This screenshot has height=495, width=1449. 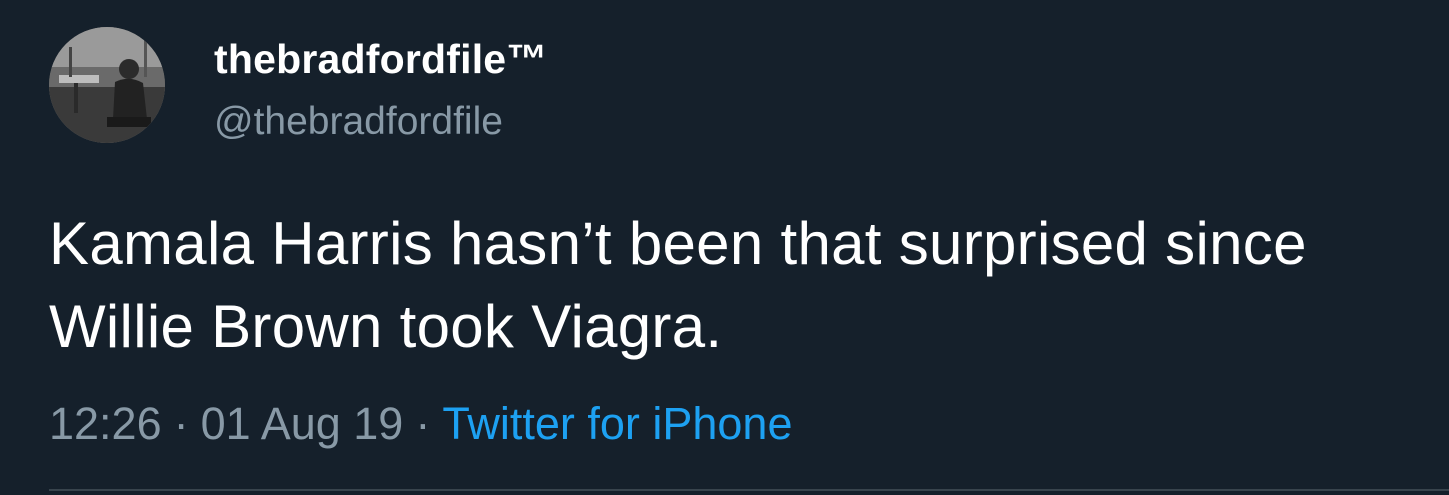 I want to click on avatar, so click(x=107, y=85).